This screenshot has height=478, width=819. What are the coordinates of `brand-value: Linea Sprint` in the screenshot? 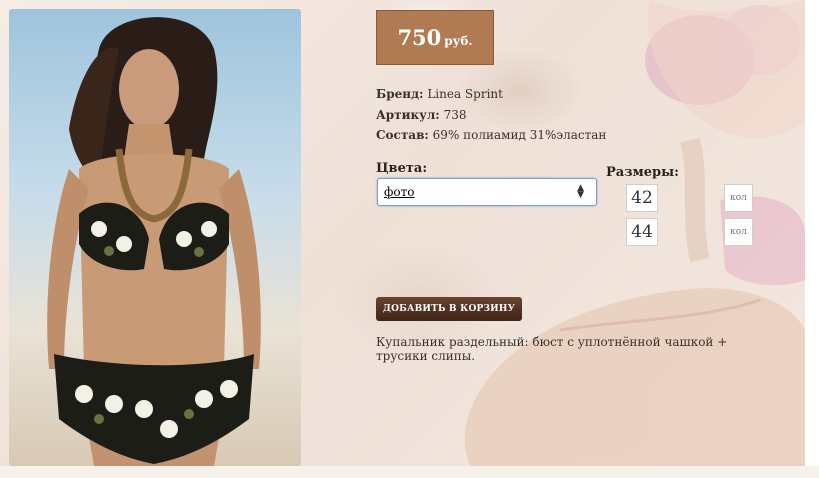 It's located at (465, 94).